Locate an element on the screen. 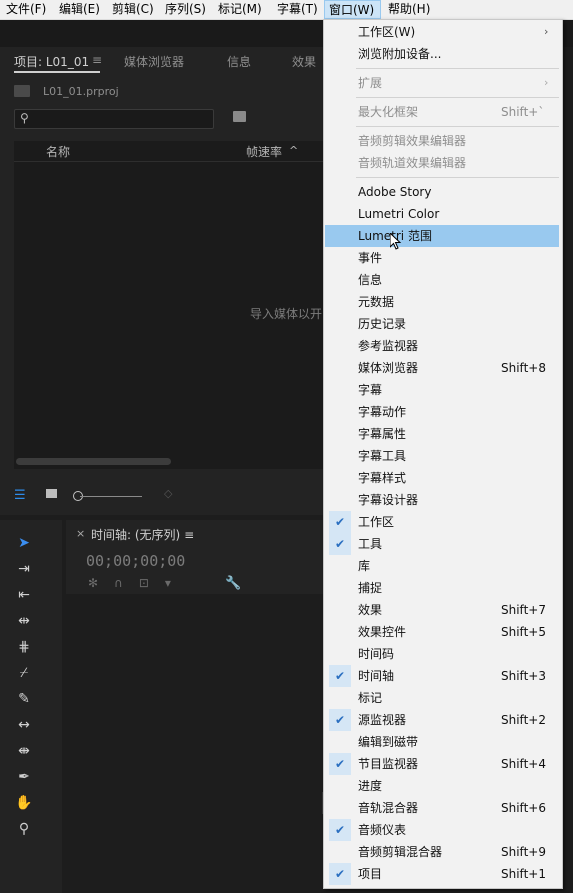 This screenshot has height=893, width=573. menu-sequence: 序列(S) is located at coordinates (185, 9).